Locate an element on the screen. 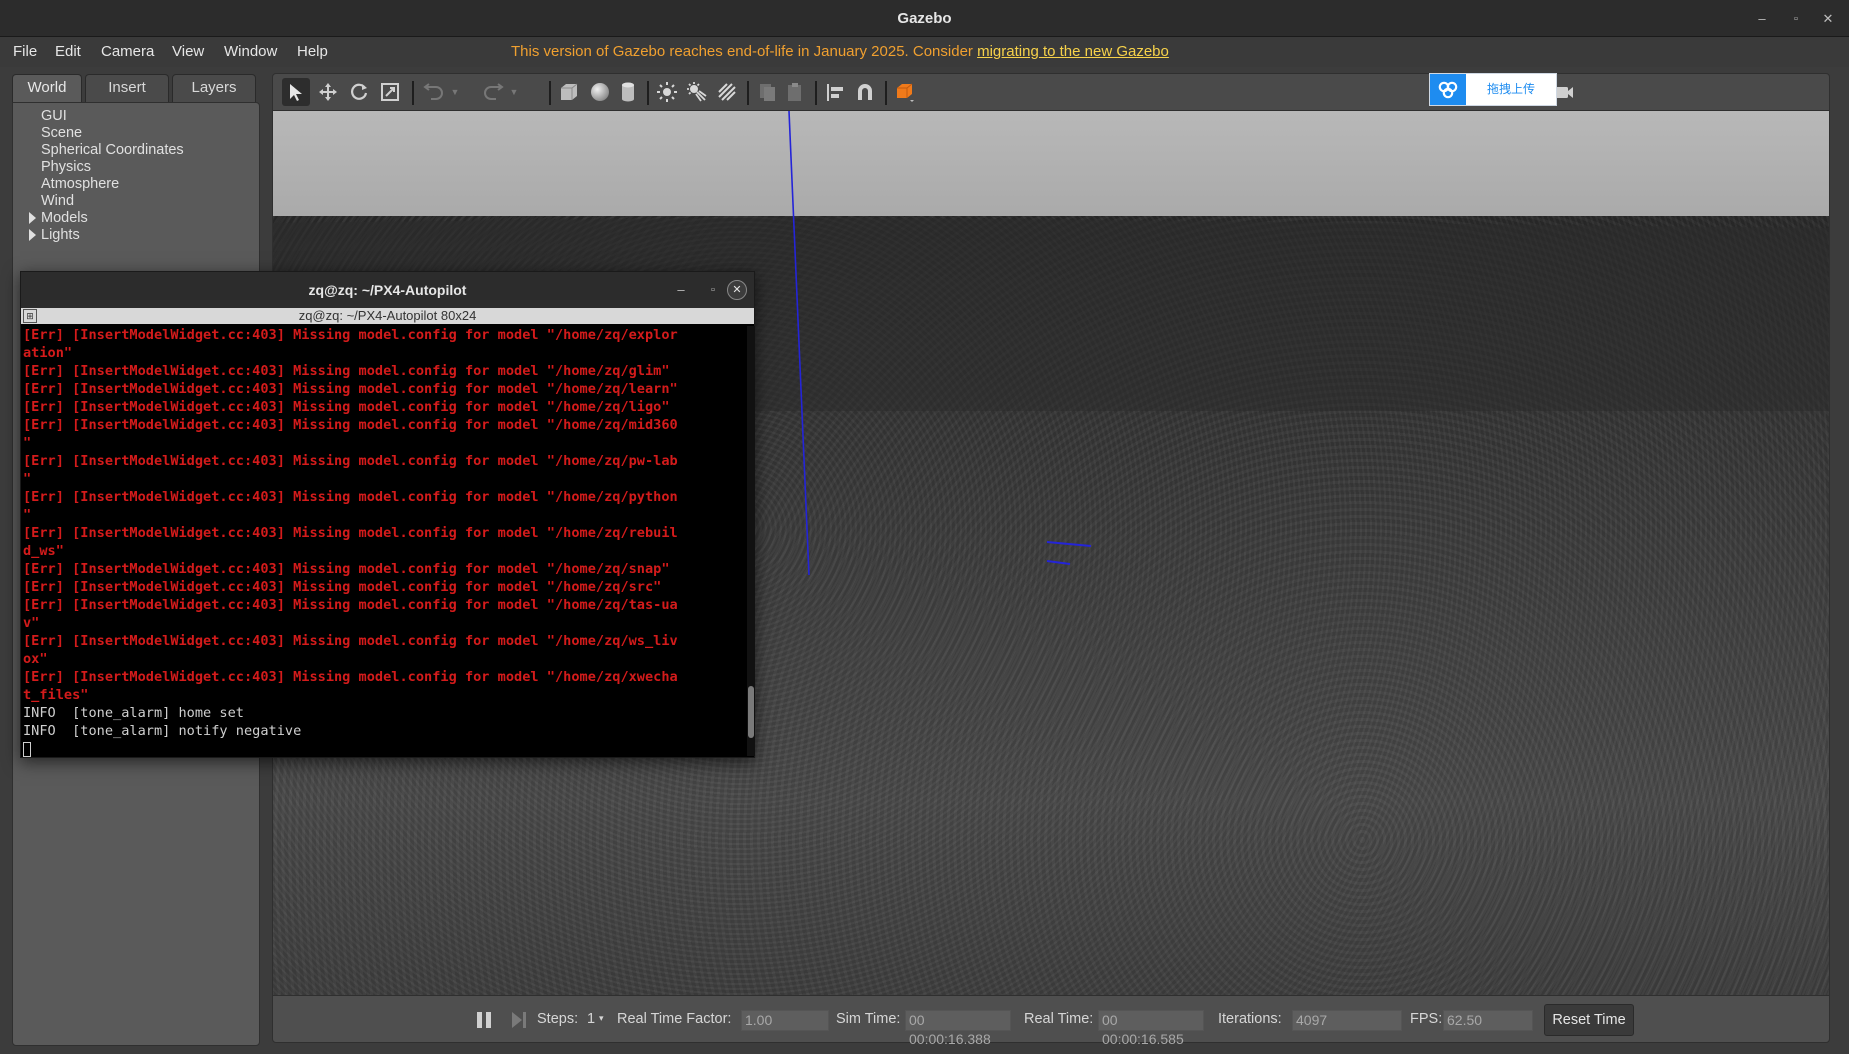  paste-icon is located at coordinates (795, 92).